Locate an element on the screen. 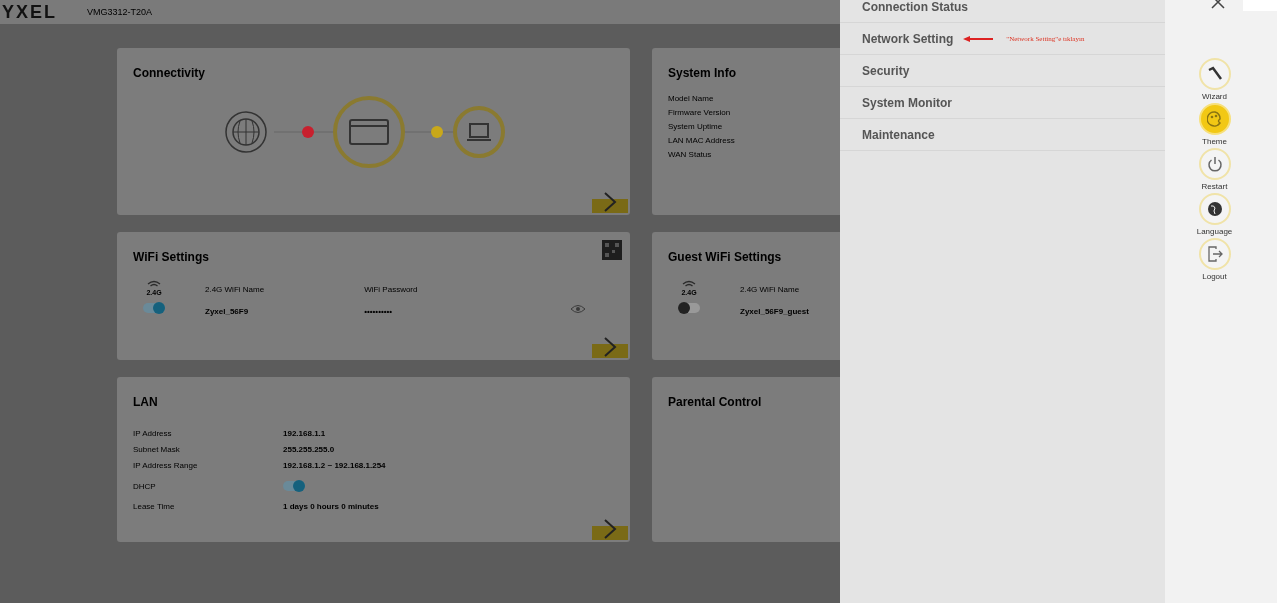  field-label: LAN MAC Address is located at coordinates (702, 140).